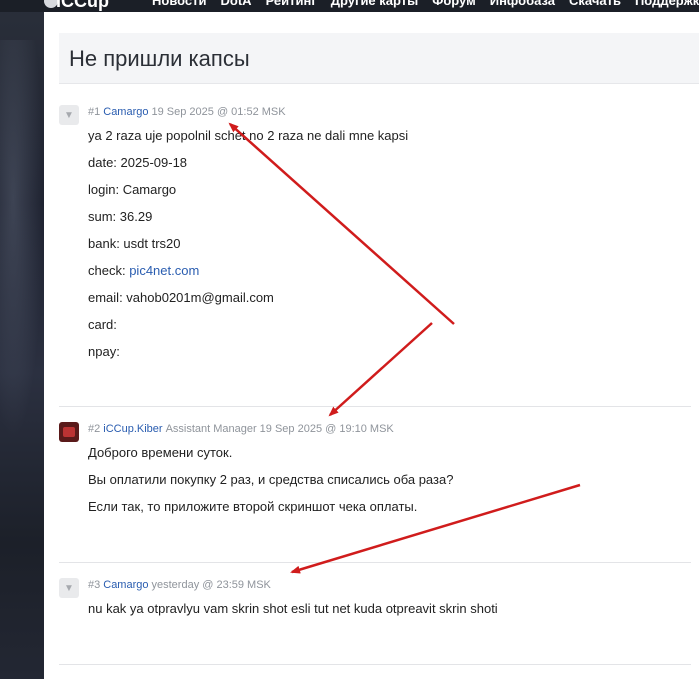 This screenshot has height=679, width=699. I want to click on post-date: 19 Sep 2025 @ 01:52 MSK, so click(218, 112).